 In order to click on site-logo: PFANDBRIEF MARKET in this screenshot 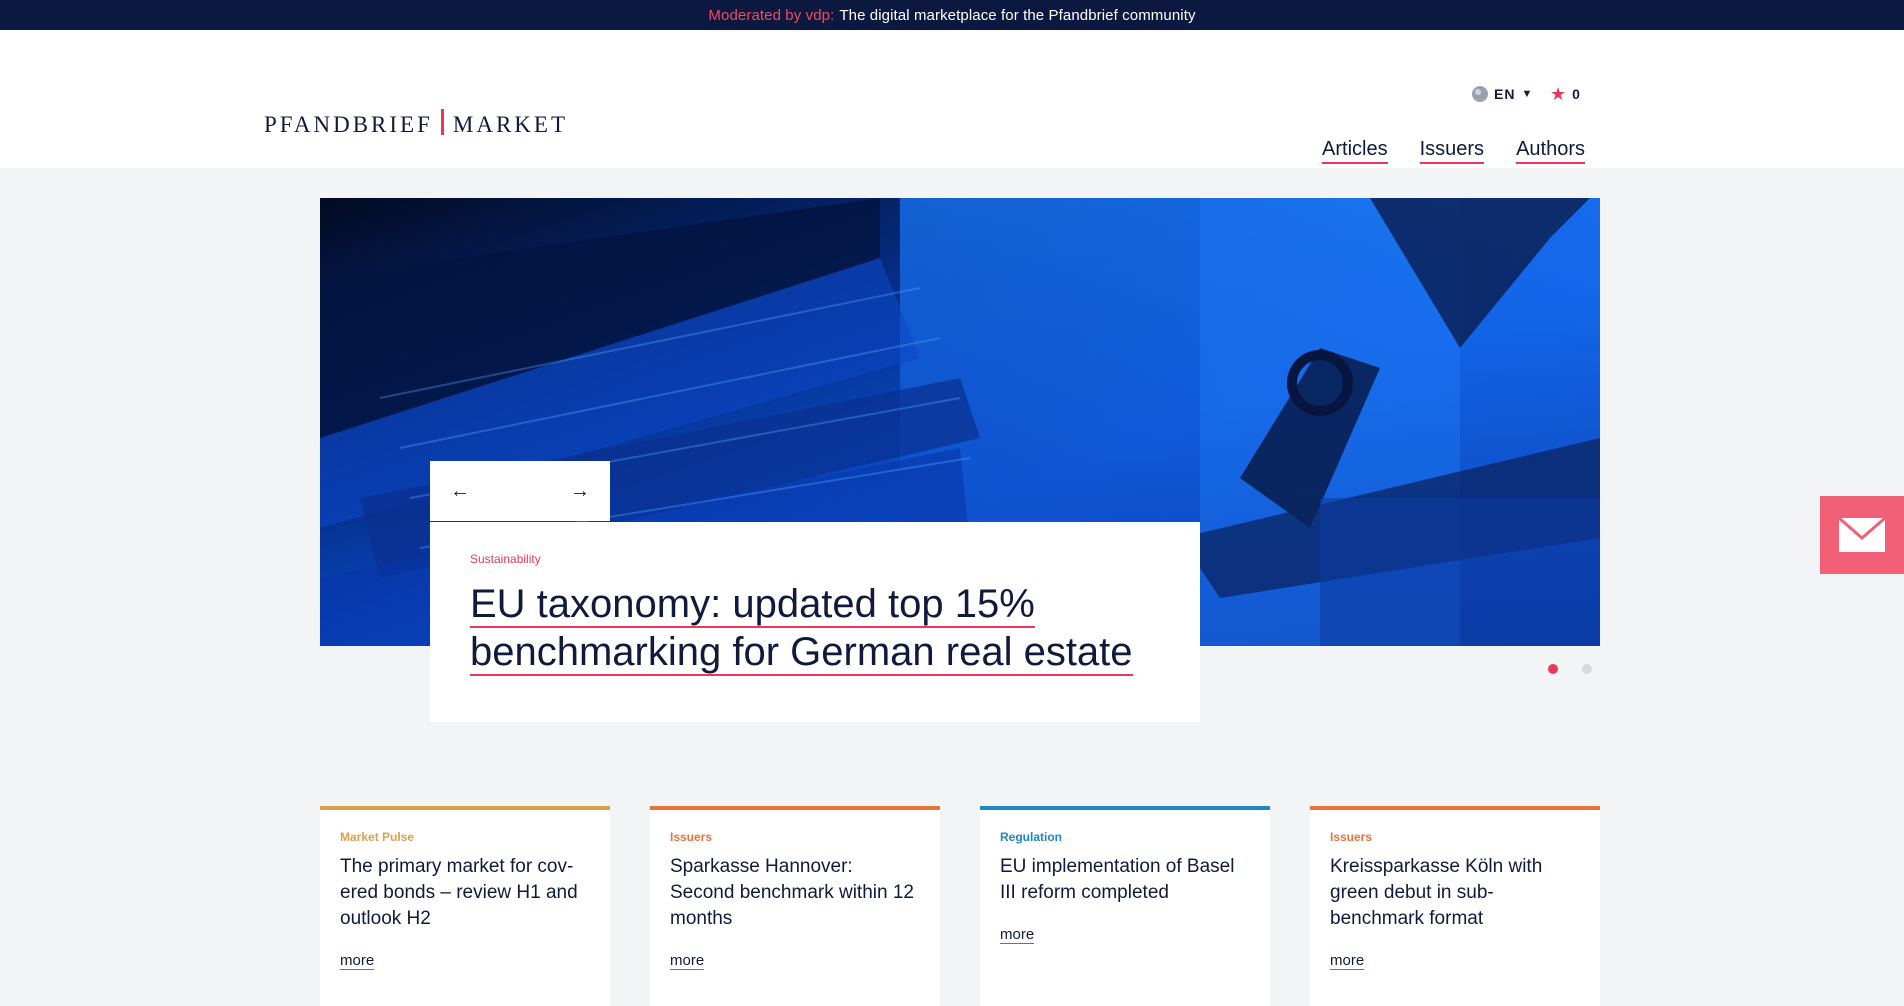, I will do `click(416, 125)`.